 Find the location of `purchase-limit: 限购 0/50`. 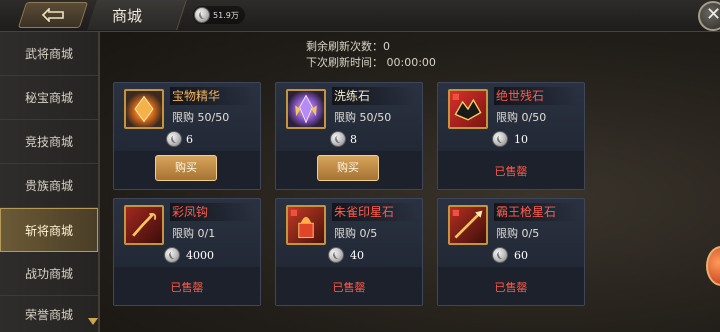

purchase-limit: 限购 0/50 is located at coordinates (521, 117).